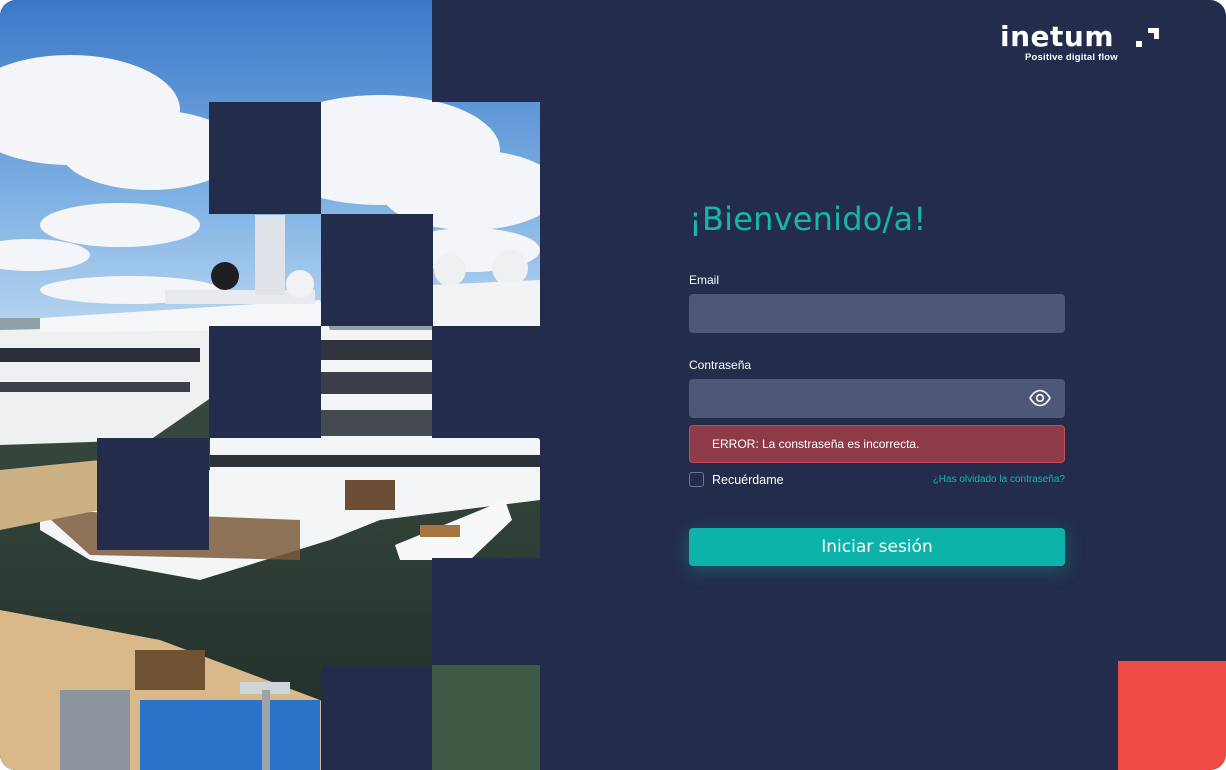 The image size is (1226, 770). I want to click on logo-corner-mark-icon, so click(1147, 37).